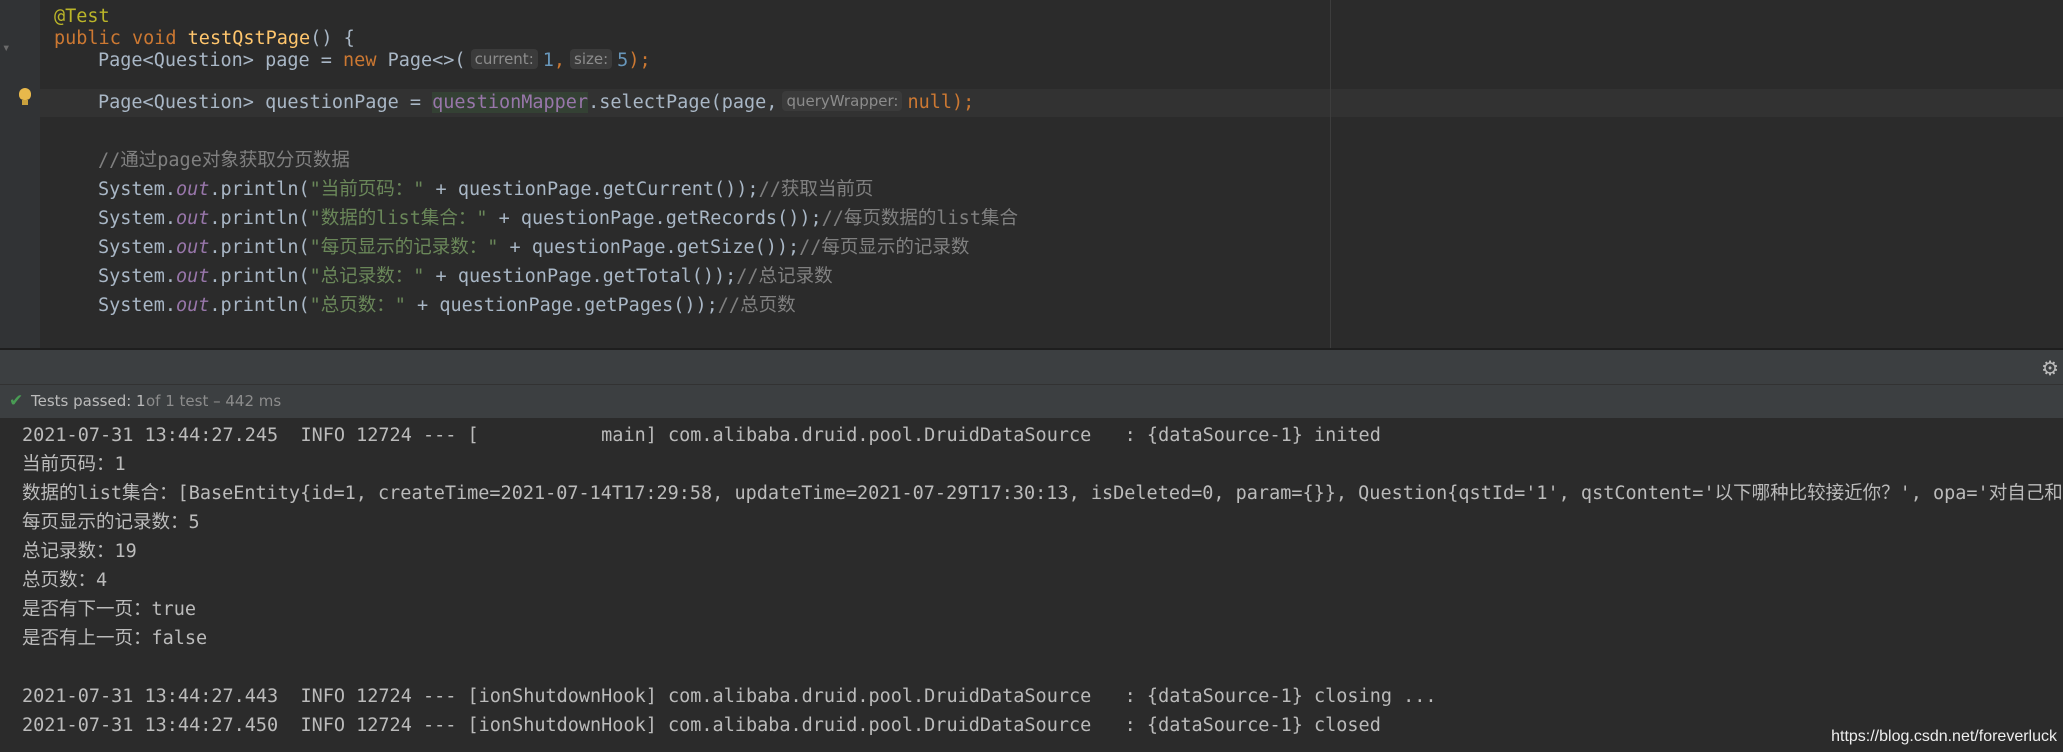 This screenshot has height=752, width=2063. Describe the element at coordinates (930, 102) in the screenshot. I see `keyword-null: null` at that location.